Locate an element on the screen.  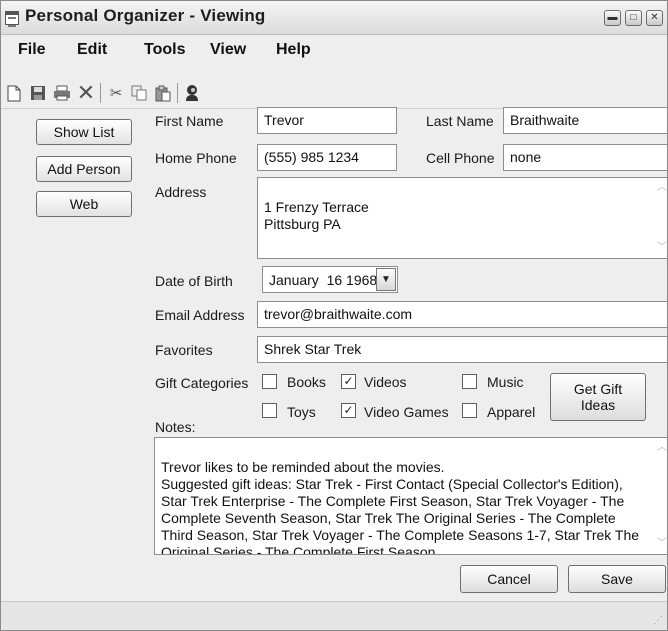
show-list-button: Show List is located at coordinates (84, 132).